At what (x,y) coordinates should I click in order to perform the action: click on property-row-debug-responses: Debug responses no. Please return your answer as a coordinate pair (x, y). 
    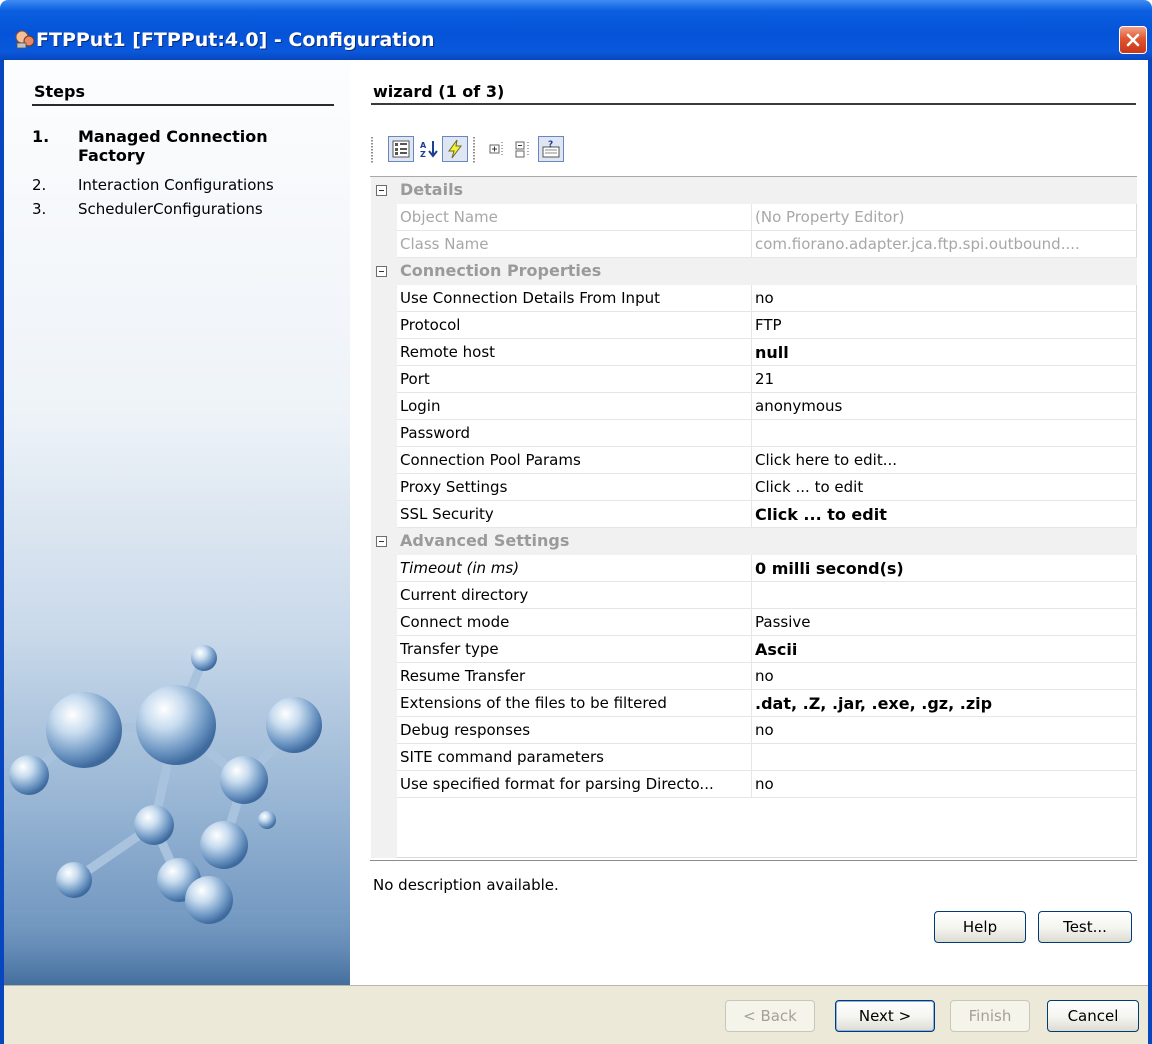
    Looking at the image, I should click on (767, 730).